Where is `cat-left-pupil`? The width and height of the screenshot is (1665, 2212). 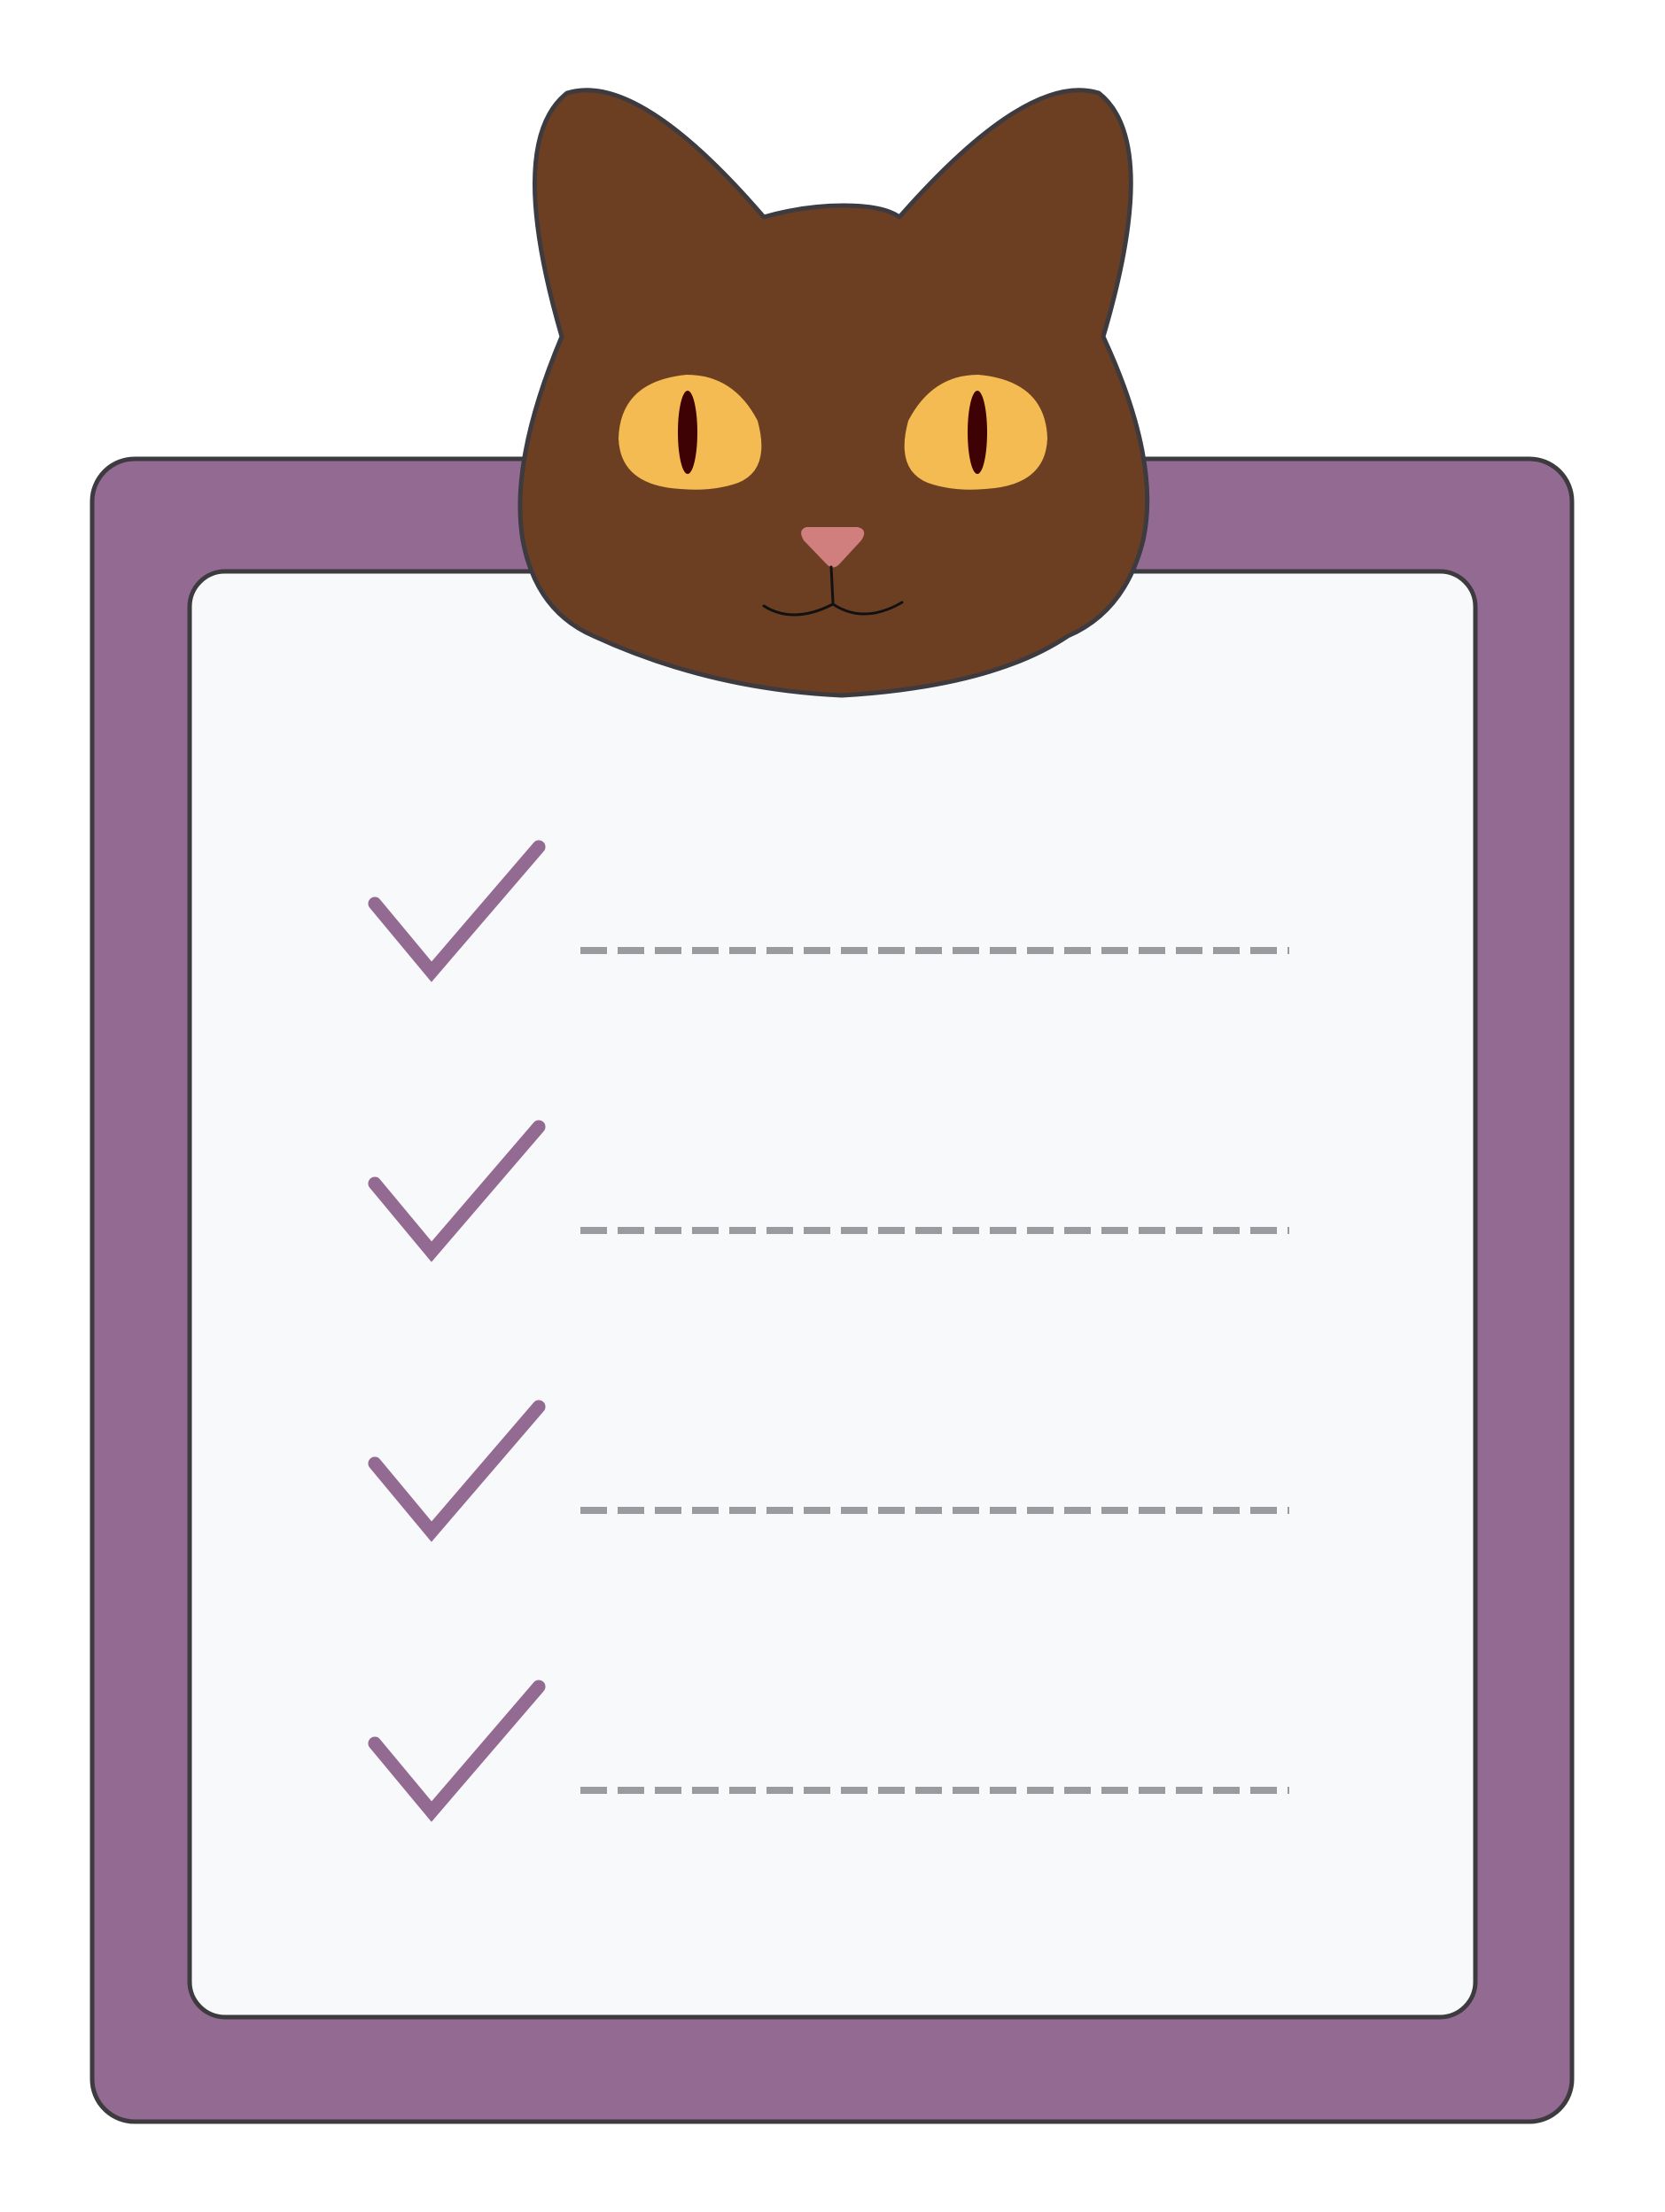
cat-left-pupil is located at coordinates (687, 432).